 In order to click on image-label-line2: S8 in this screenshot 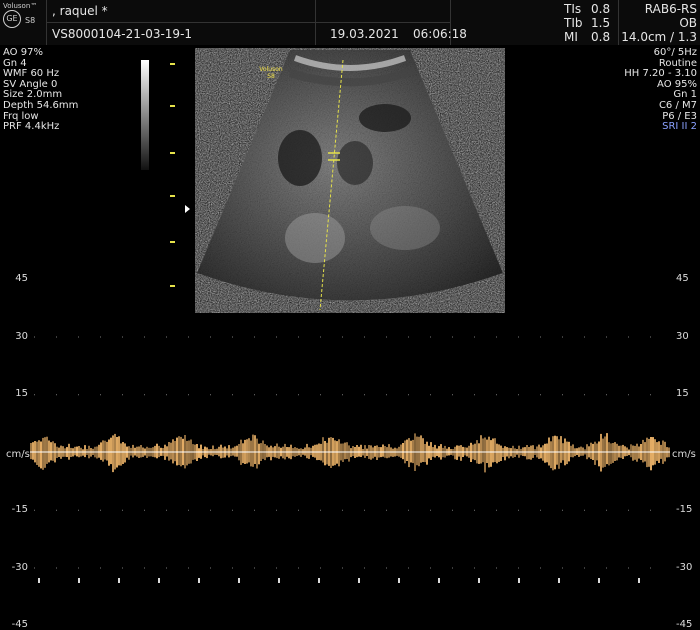, I will do `click(271, 76)`.